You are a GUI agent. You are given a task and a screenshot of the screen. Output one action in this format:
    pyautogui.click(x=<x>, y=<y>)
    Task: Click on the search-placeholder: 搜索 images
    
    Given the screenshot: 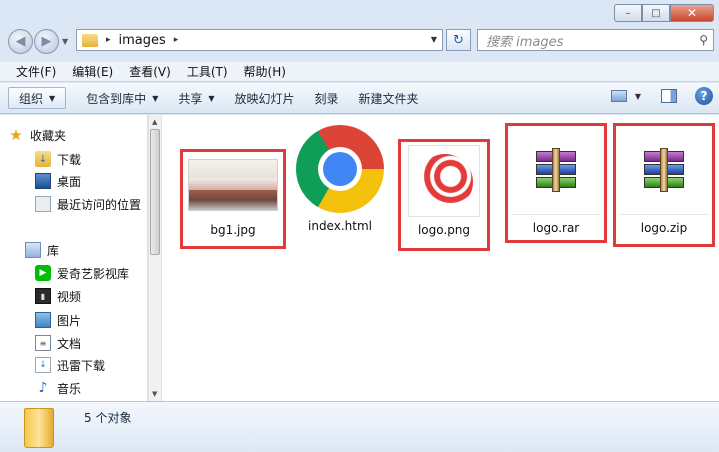 What is the action you would take?
    pyautogui.click(x=525, y=42)
    